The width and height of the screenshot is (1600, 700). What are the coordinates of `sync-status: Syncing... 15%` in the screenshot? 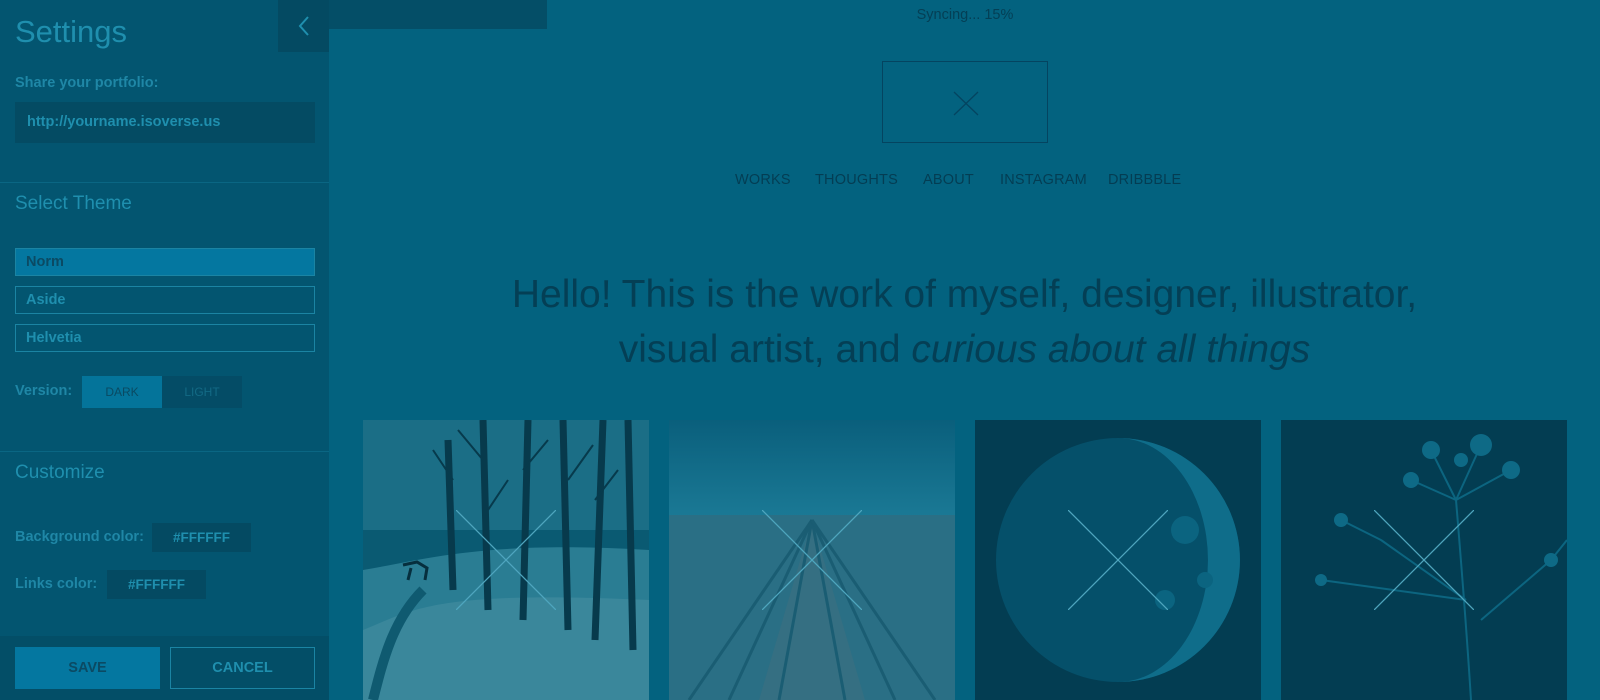 It's located at (965, 15).